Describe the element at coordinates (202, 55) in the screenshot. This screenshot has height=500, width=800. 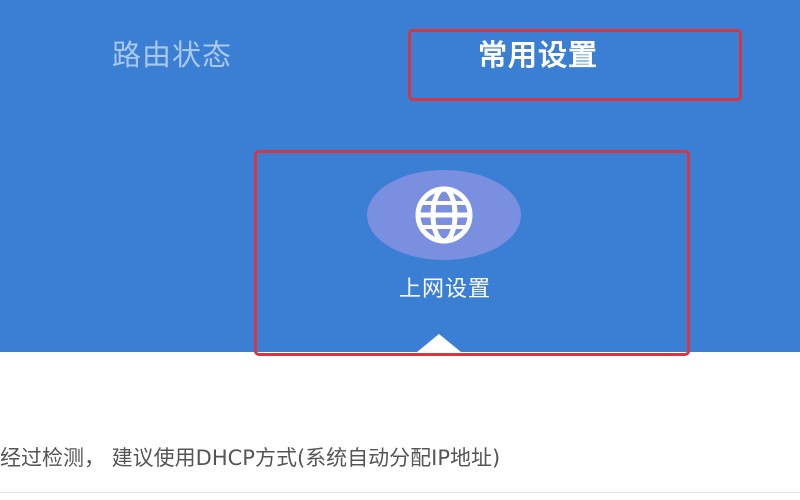
I see `tab-router-status: 路由状态` at that location.